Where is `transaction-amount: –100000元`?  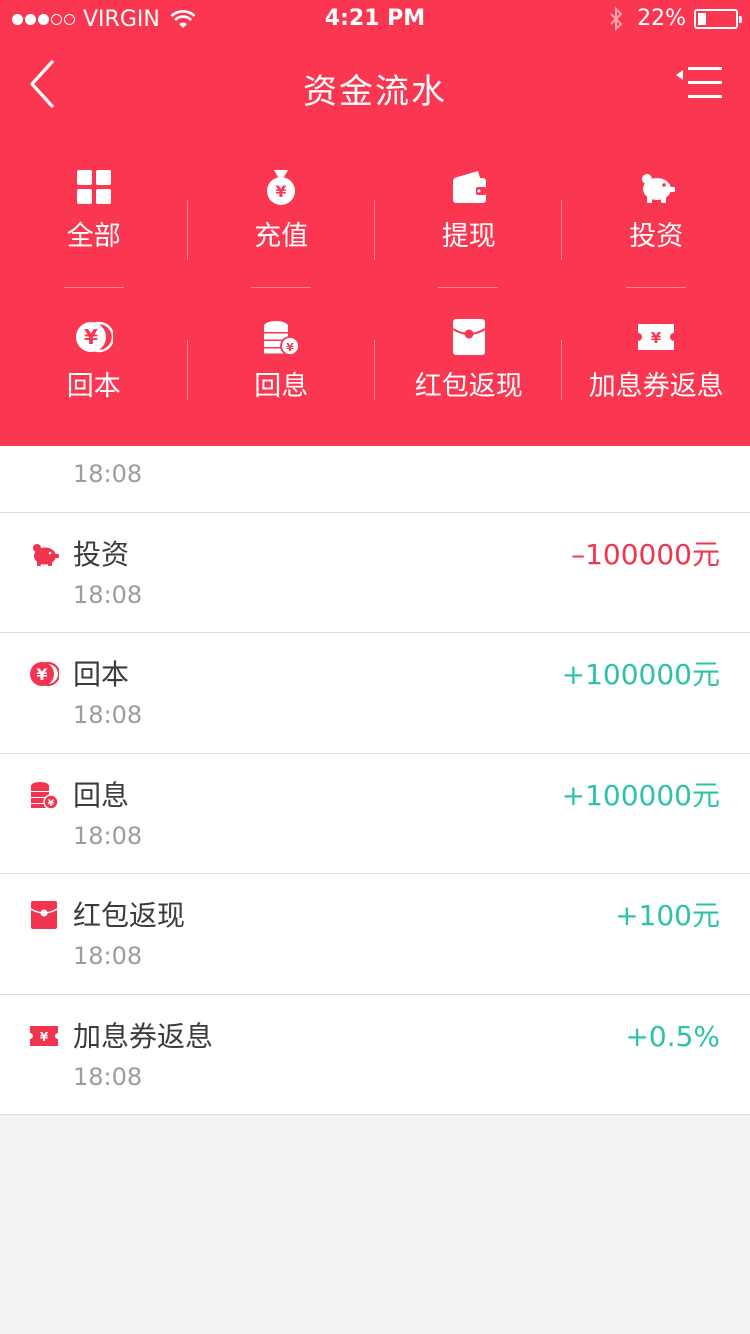 transaction-amount: –100000元 is located at coordinates (645, 554).